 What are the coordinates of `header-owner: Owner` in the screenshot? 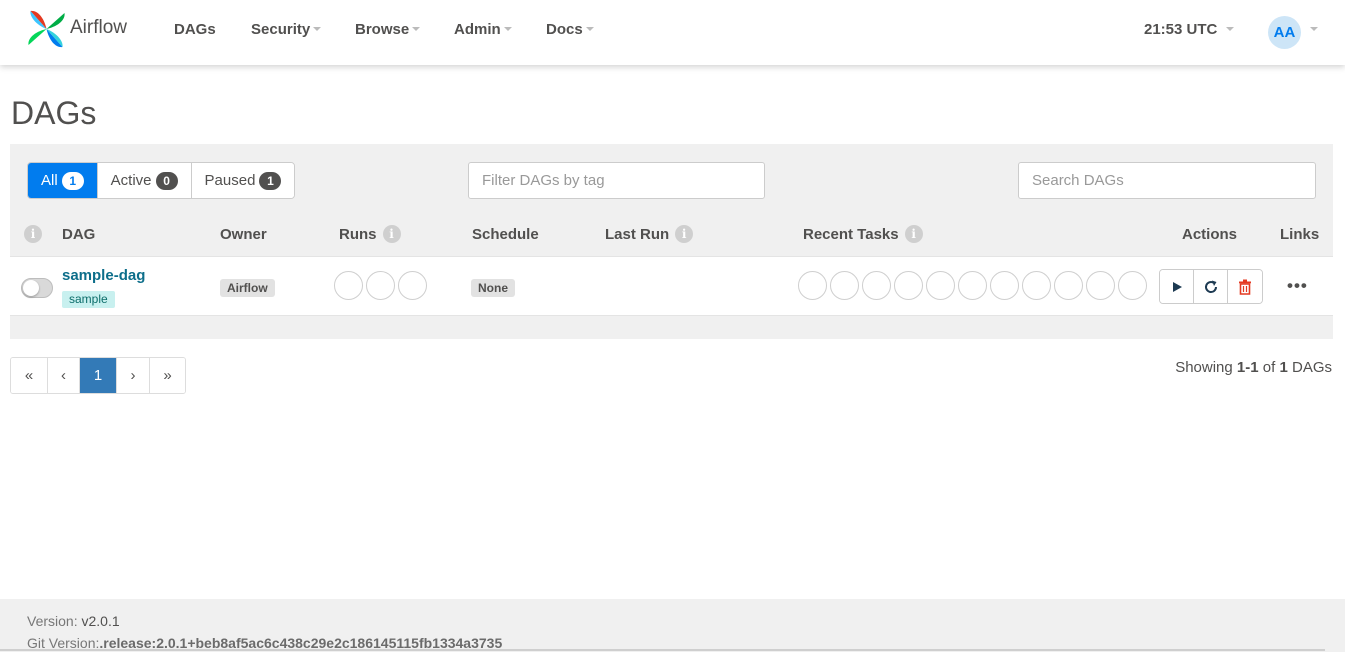 It's located at (243, 234).